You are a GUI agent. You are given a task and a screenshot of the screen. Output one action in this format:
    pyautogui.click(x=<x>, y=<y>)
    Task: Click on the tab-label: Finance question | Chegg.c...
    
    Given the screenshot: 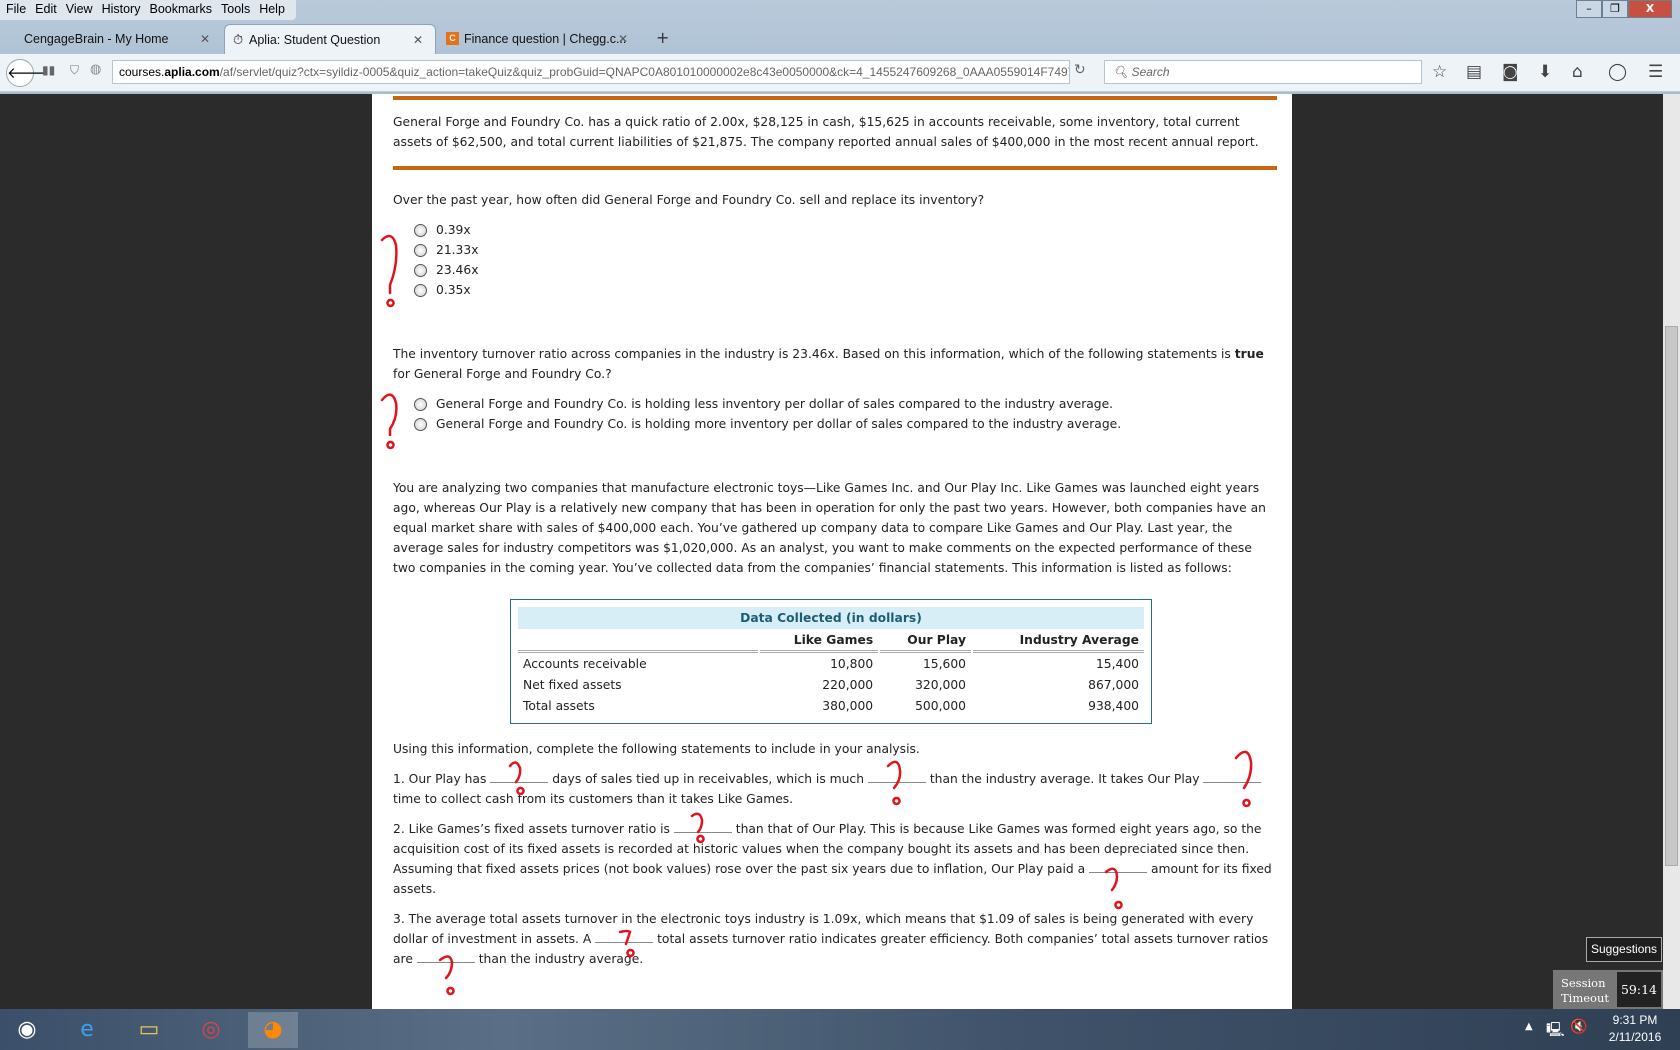 What is the action you would take?
    pyautogui.click(x=545, y=39)
    